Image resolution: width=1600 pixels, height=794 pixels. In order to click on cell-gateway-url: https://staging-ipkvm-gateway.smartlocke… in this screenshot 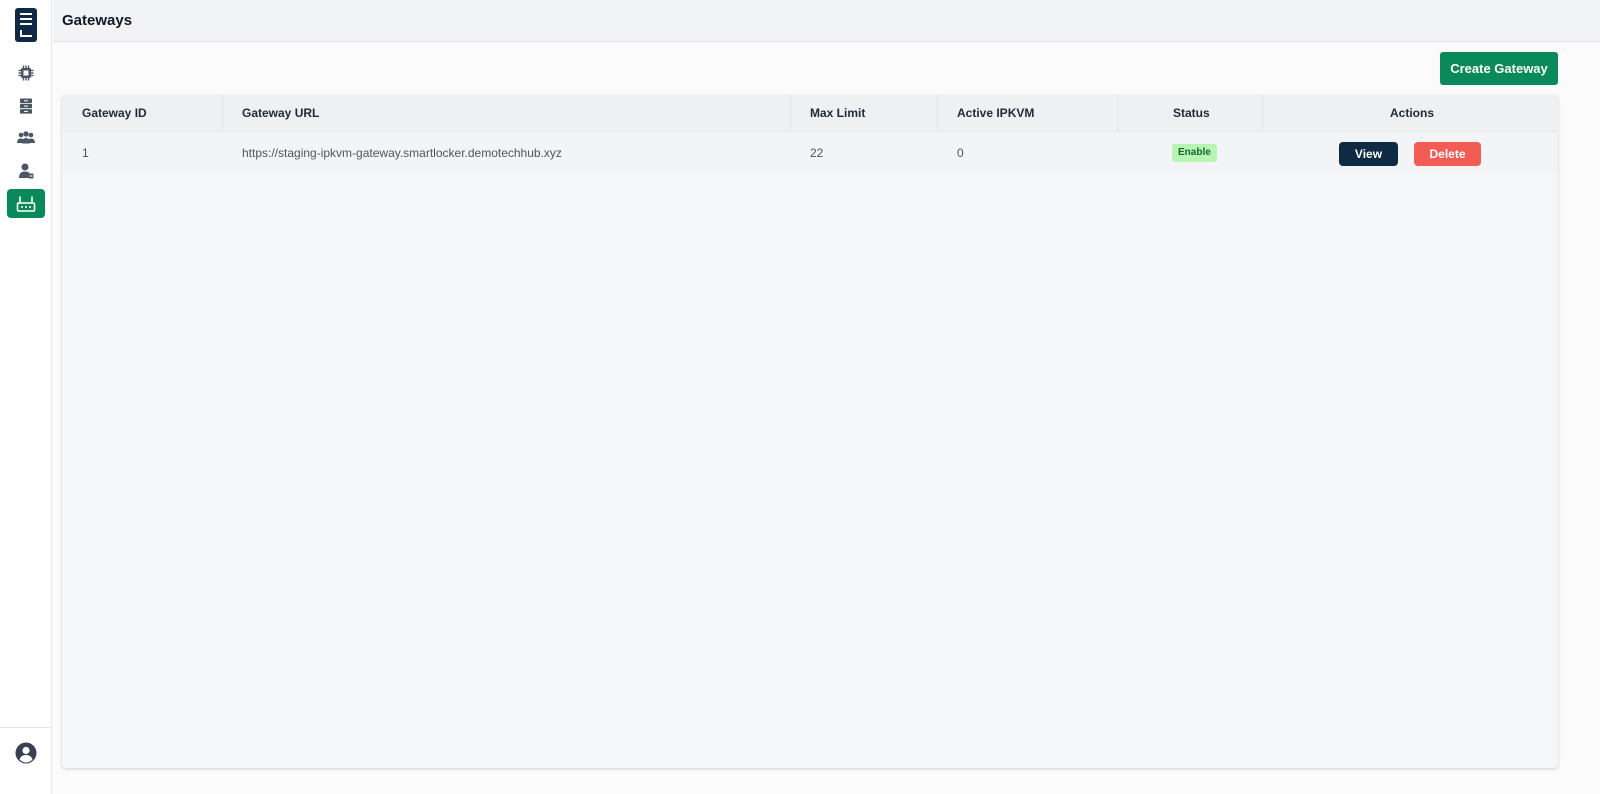, I will do `click(402, 153)`.